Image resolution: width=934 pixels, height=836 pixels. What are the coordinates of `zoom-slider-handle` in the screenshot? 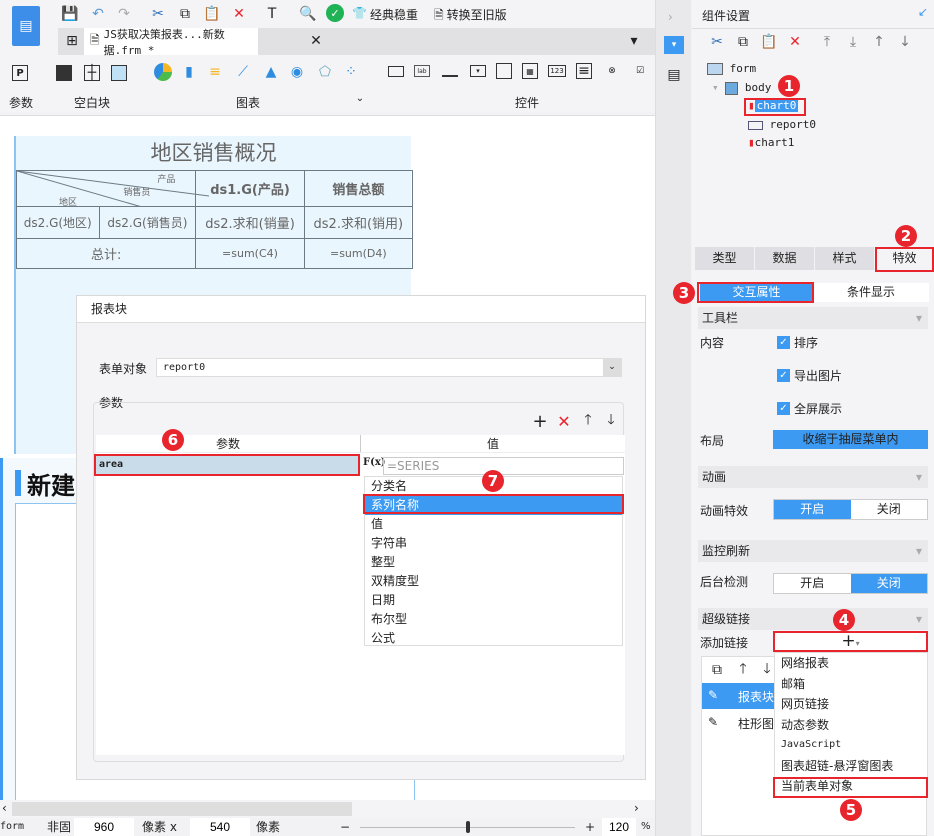 It's located at (468, 827).